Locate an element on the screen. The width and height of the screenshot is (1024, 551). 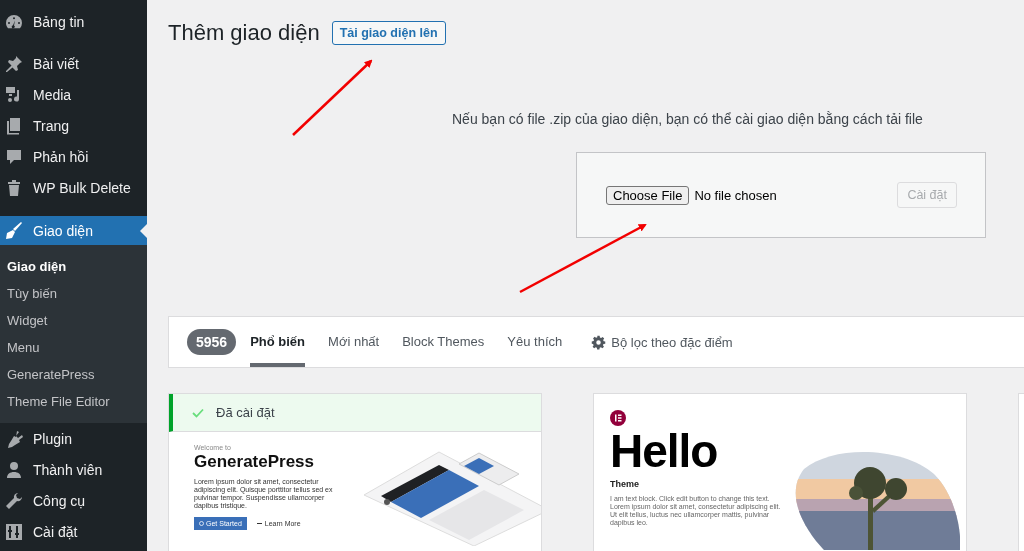
sidebar-nav-item: Bài viết is located at coordinates (73, 63).